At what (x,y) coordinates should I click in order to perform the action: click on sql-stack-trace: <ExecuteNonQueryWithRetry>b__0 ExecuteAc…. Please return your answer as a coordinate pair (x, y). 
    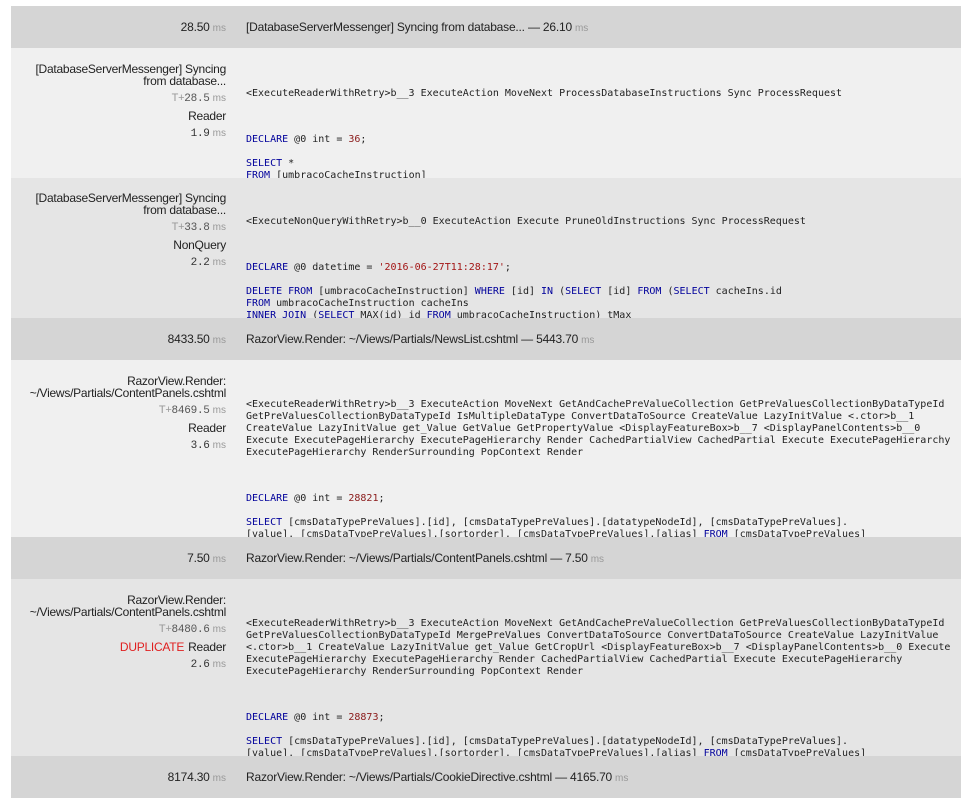
    Looking at the image, I should click on (526, 221).